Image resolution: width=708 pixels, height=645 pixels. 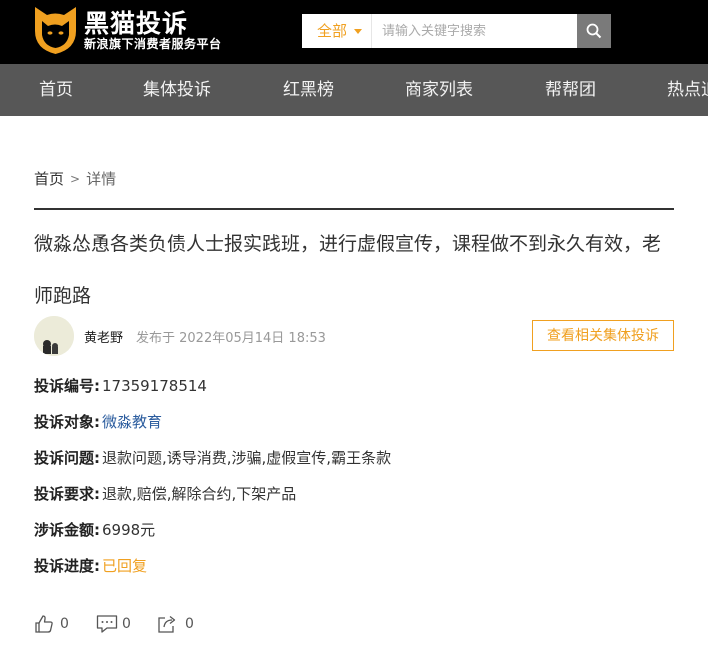 I want to click on black-cat-logo-icon, so click(x=55, y=30).